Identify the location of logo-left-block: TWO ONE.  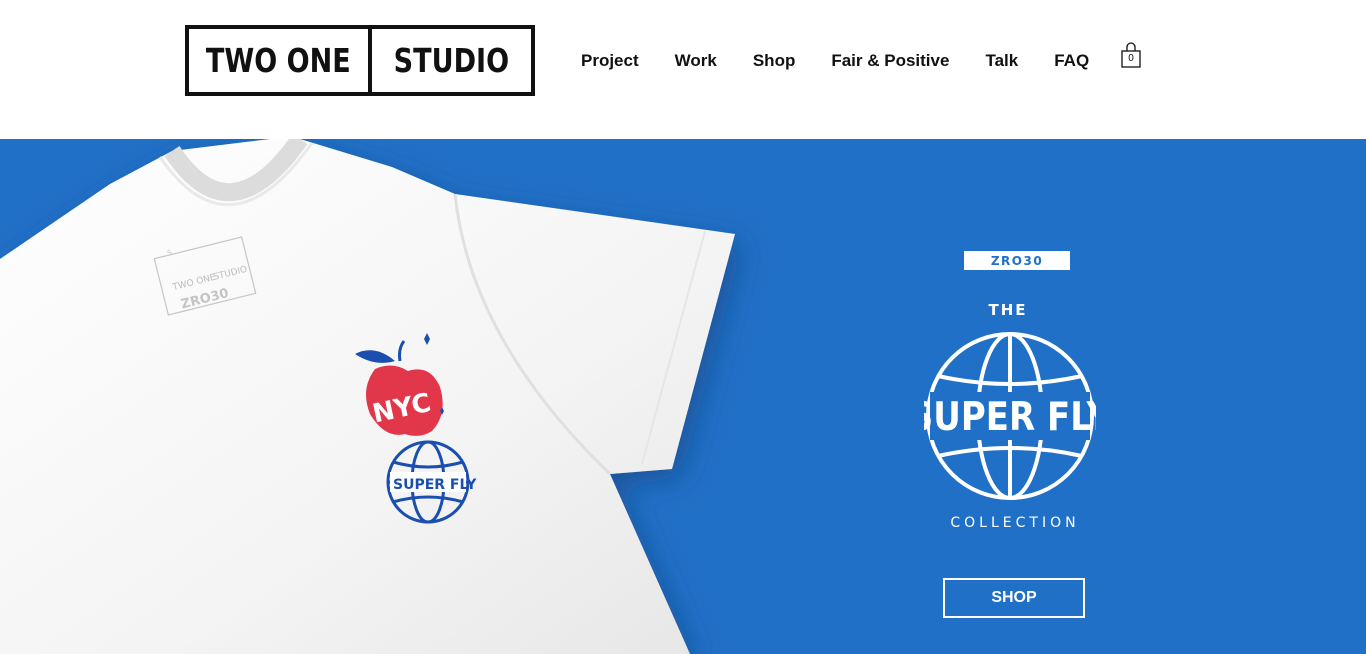
(280, 60).